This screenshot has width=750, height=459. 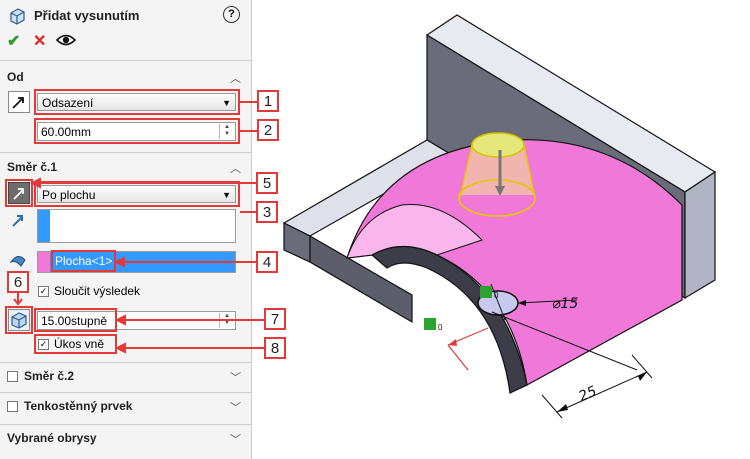 What do you see at coordinates (440, 327) in the screenshot?
I see `triad-marker-label: 0` at bounding box center [440, 327].